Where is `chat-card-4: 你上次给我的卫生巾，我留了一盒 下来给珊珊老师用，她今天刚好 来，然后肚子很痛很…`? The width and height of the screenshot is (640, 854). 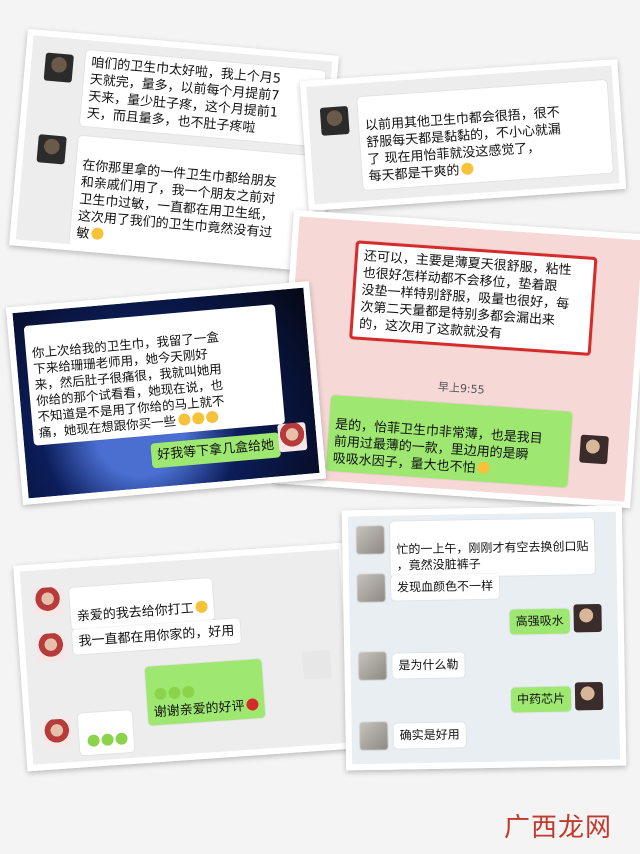
chat-card-4: 你上次给我的卫生巾，我留了一盒 下来给珊珊老师用，她今天刚好 来，然后肚子很痛很… is located at coordinates (166, 393).